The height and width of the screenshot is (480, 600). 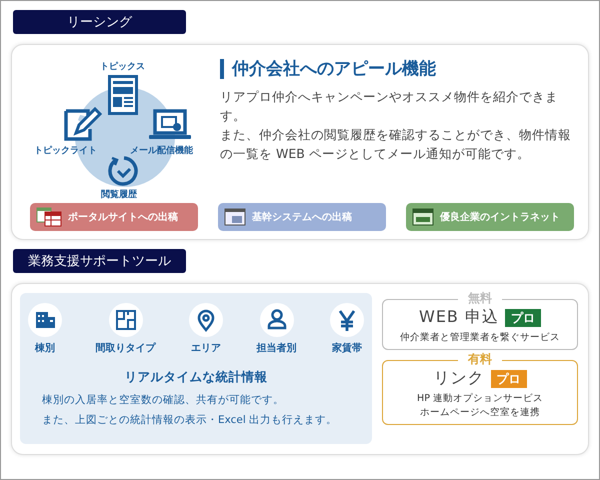 What do you see at coordinates (480, 359) in the screenshot?
I see `price-tag: 有料` at bounding box center [480, 359].